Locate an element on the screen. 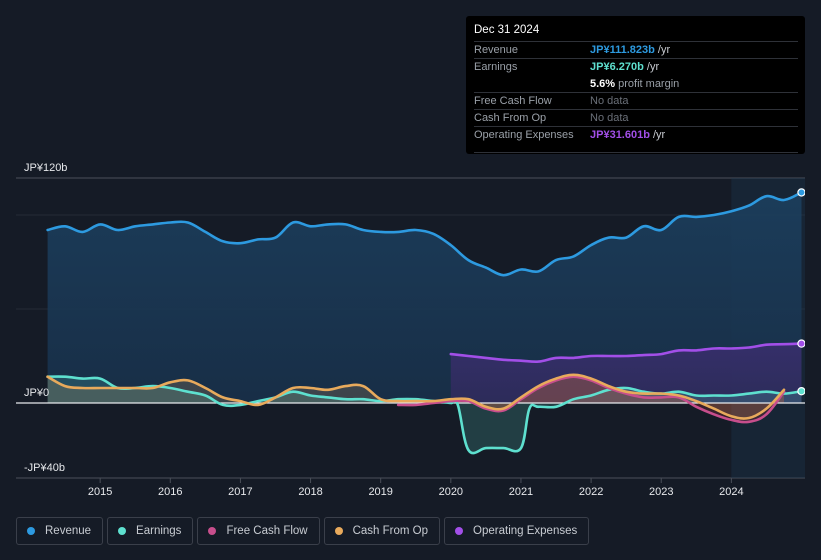 The height and width of the screenshot is (560, 821). x-tick-label: 2018 is located at coordinates (310, 492).